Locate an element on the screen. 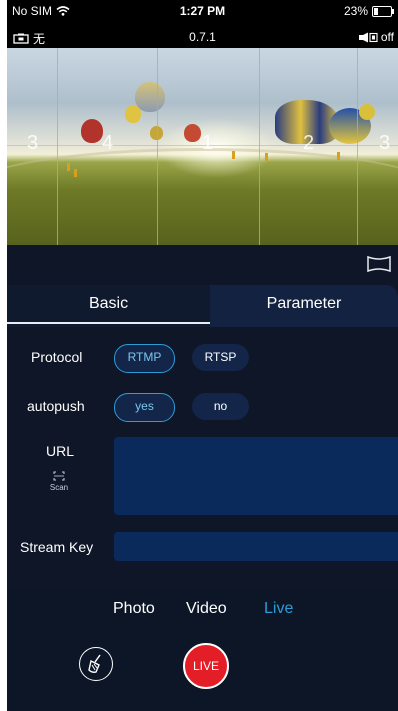  live-button-label: LIVE is located at coordinates (205, 666).